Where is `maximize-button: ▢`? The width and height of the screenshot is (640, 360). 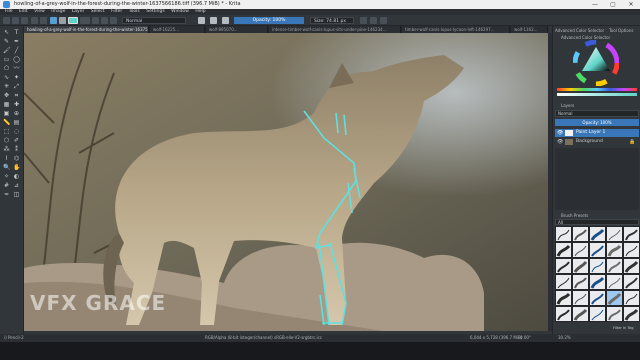
maximize-button: ▢ is located at coordinates (613, 4).